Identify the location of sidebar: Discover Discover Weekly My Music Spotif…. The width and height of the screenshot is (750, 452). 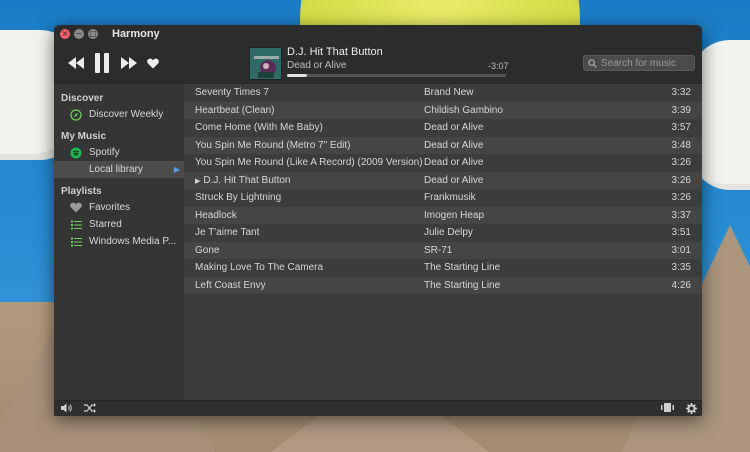
(119, 242).